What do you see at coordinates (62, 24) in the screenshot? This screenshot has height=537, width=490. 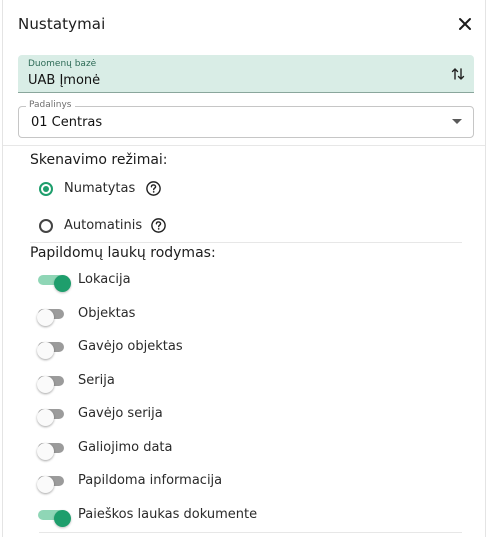 I see `panel-title: Nustatymai` at bounding box center [62, 24].